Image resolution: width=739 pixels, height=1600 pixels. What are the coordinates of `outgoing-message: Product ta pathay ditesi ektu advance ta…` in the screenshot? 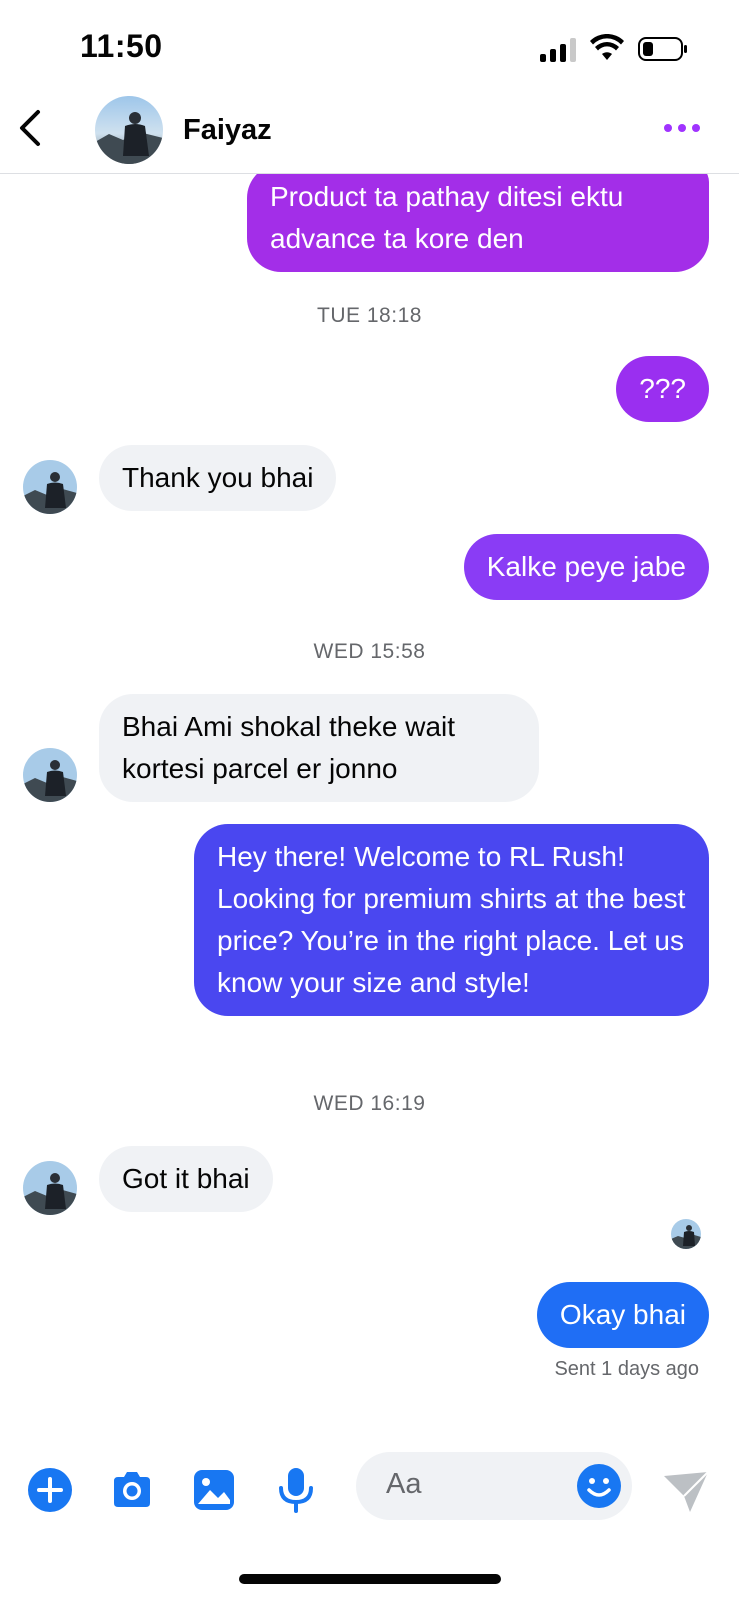 It's located at (478, 223).